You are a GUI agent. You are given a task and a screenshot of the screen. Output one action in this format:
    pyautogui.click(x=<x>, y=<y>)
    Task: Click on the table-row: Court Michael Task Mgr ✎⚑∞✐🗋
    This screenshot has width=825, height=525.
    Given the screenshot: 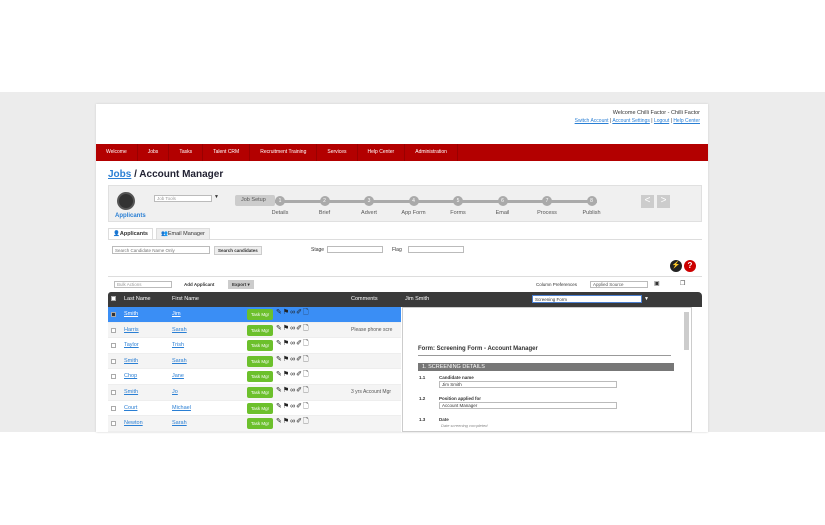 What is the action you would take?
    pyautogui.click(x=254, y=409)
    